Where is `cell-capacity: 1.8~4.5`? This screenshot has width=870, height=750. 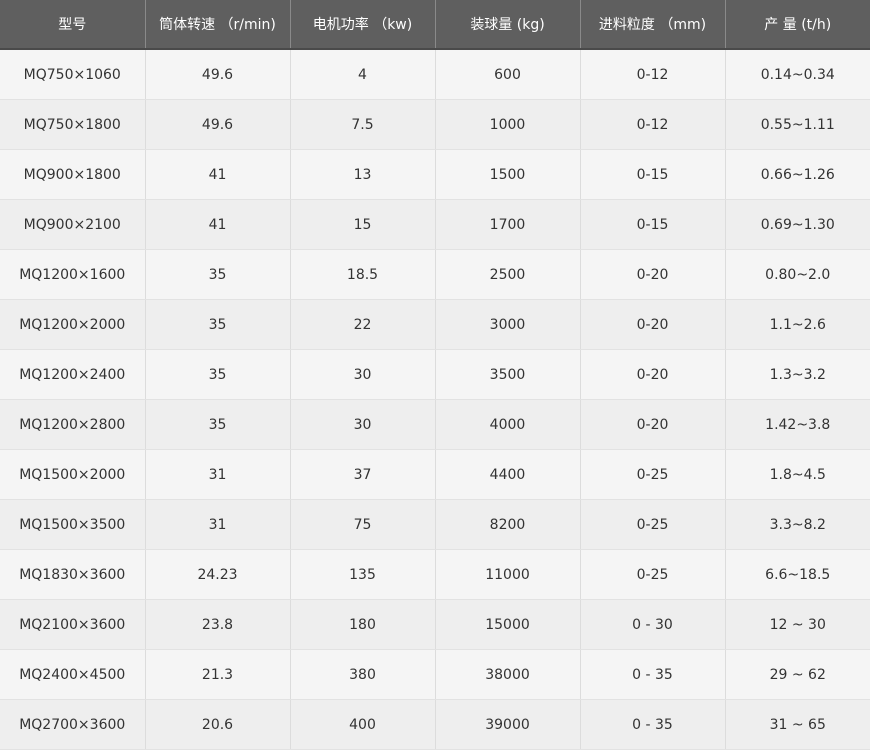 cell-capacity: 1.8~4.5 is located at coordinates (797, 474).